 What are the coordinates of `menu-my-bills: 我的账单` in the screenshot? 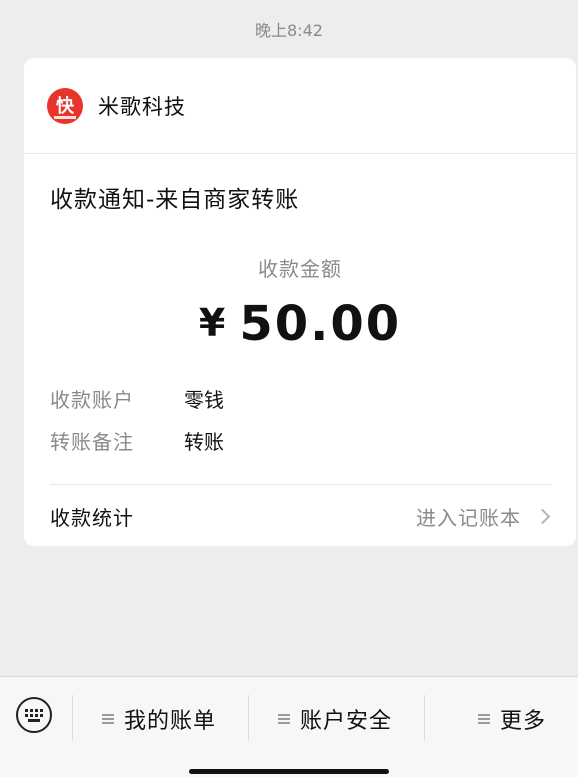 It's located at (159, 719).